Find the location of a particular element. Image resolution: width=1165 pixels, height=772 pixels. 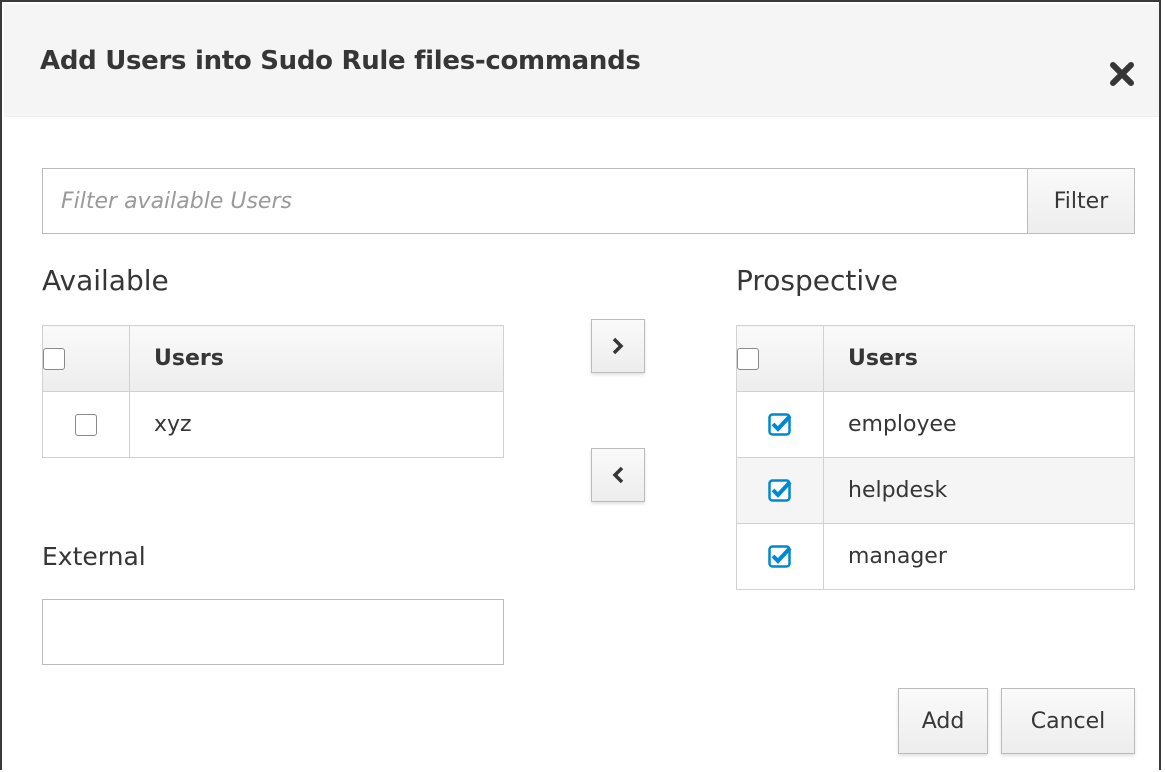

dialog-header: Add Users into Sudo Rule files-commands is located at coordinates (581, 60).